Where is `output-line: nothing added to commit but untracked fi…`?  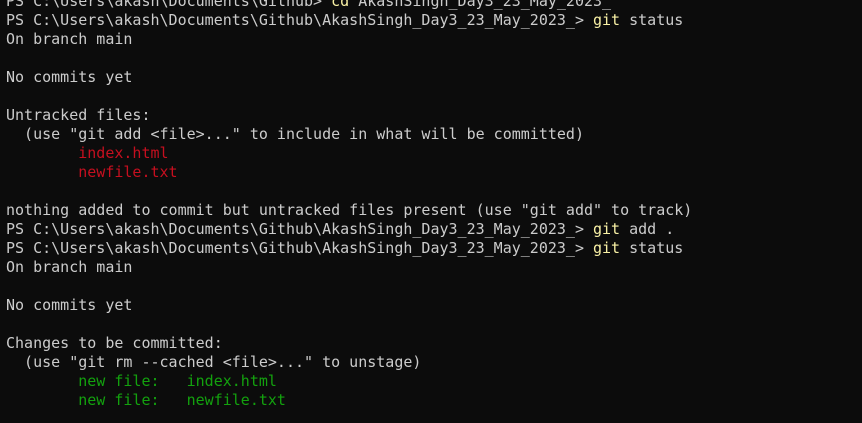
output-line: nothing added to commit but untracked fi… is located at coordinates (349, 210).